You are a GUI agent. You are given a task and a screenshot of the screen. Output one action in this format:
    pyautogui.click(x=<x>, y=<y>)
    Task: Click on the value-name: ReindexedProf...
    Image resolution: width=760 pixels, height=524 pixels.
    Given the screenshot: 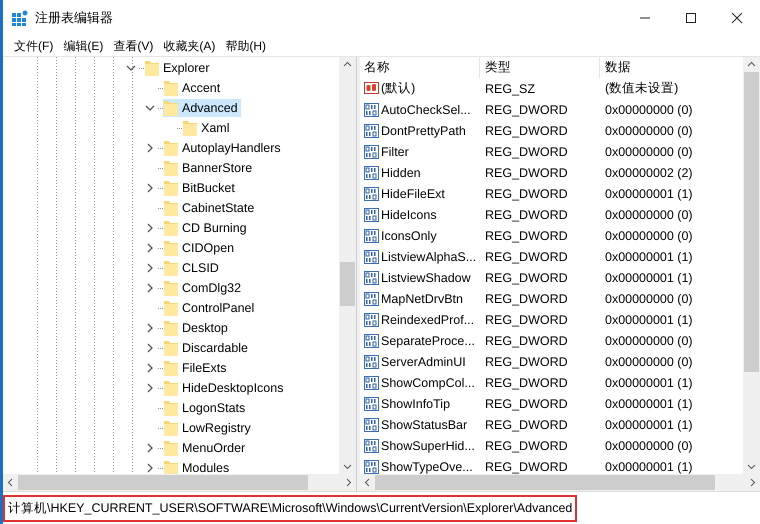 What is the action you would take?
    pyautogui.click(x=427, y=319)
    